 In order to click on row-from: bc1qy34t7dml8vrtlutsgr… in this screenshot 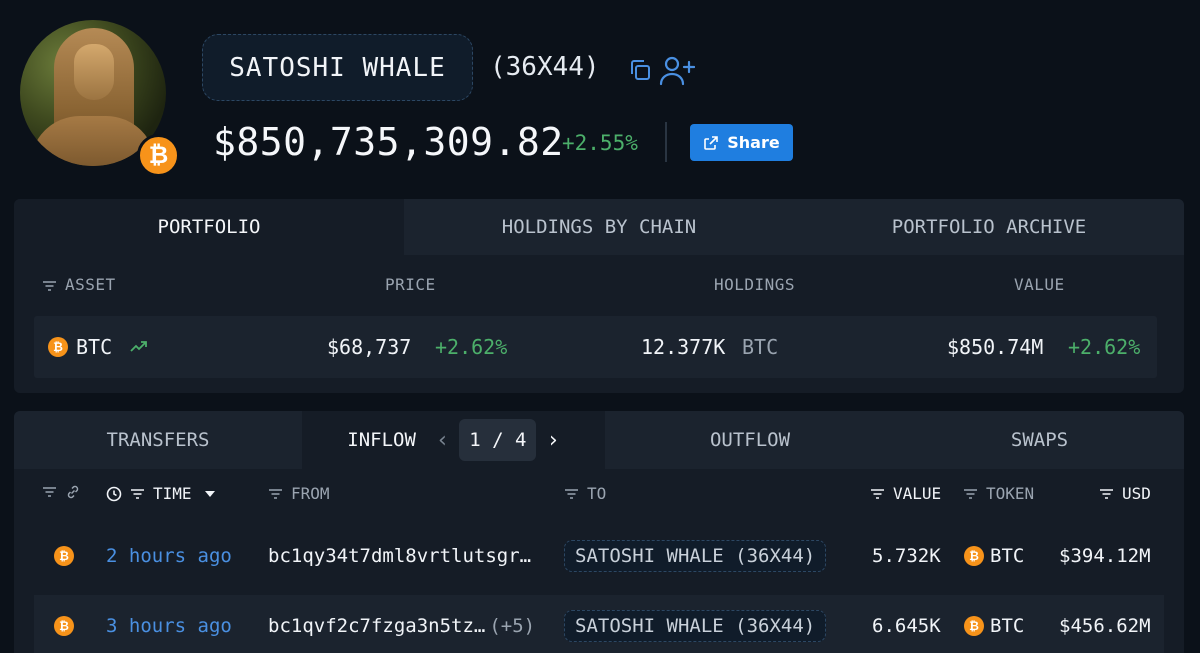, I will do `click(399, 556)`.